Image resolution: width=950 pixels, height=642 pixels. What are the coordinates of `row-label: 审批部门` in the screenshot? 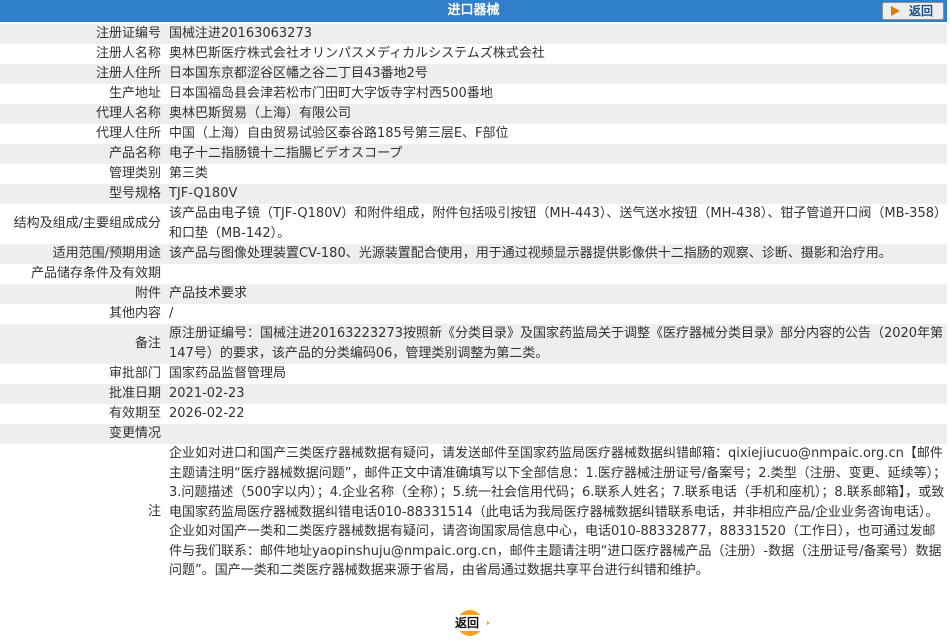 It's located at (82, 374).